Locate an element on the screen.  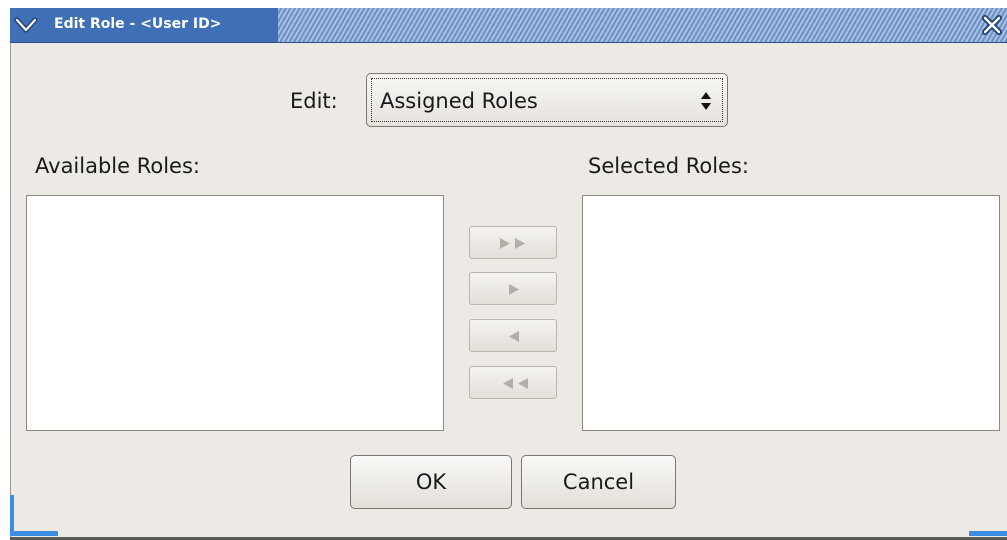
remove-button is located at coordinates (513, 335).